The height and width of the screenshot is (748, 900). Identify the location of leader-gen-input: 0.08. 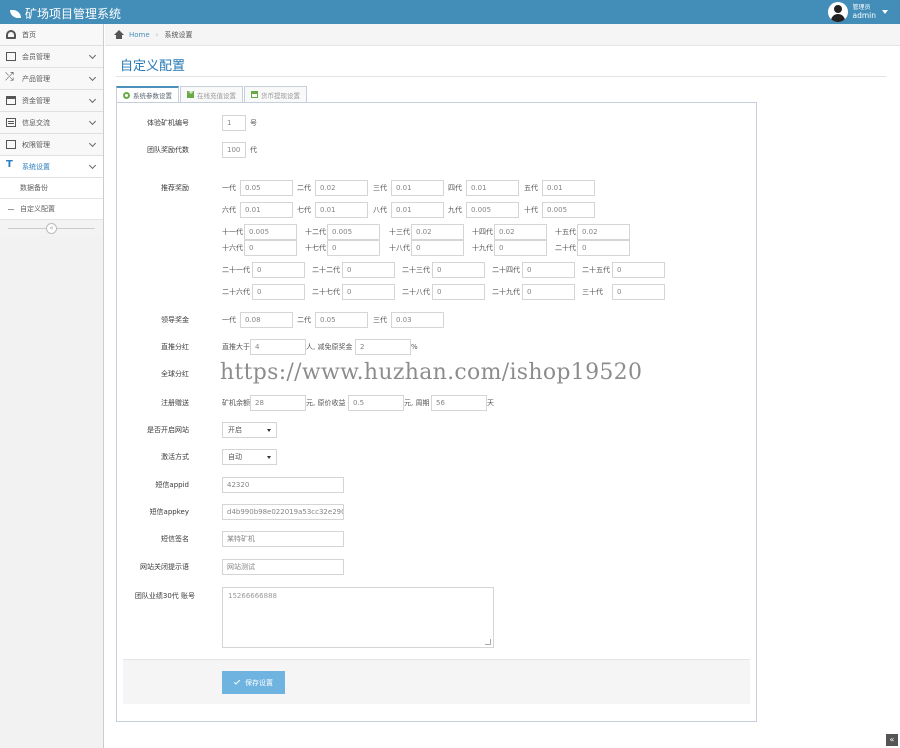
(266, 320).